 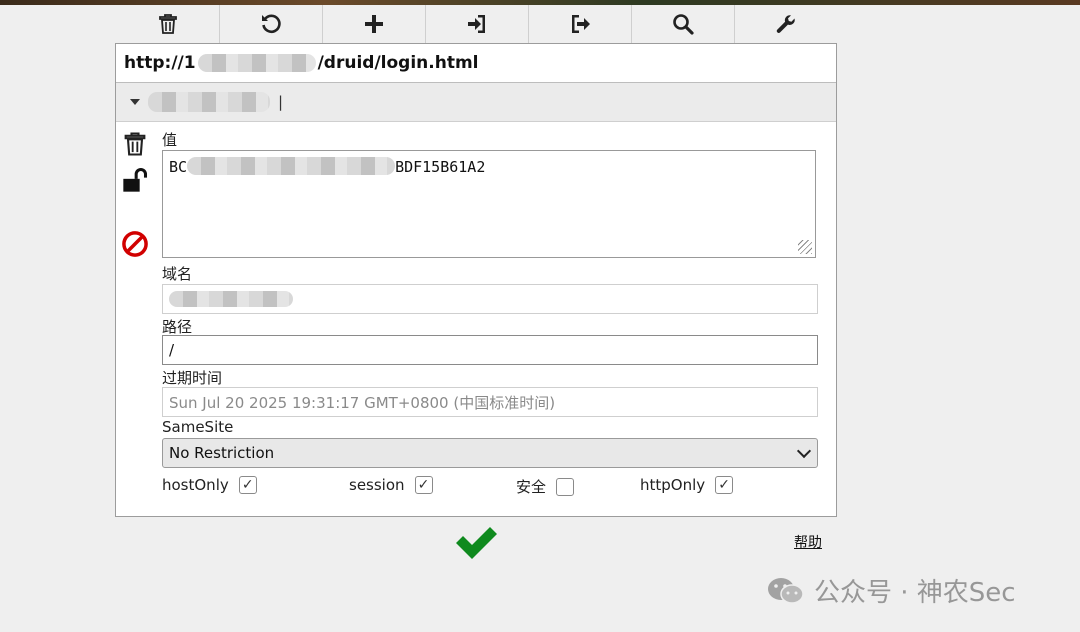 What do you see at coordinates (490, 453) in the screenshot?
I see `samesite-select: No Restriction` at bounding box center [490, 453].